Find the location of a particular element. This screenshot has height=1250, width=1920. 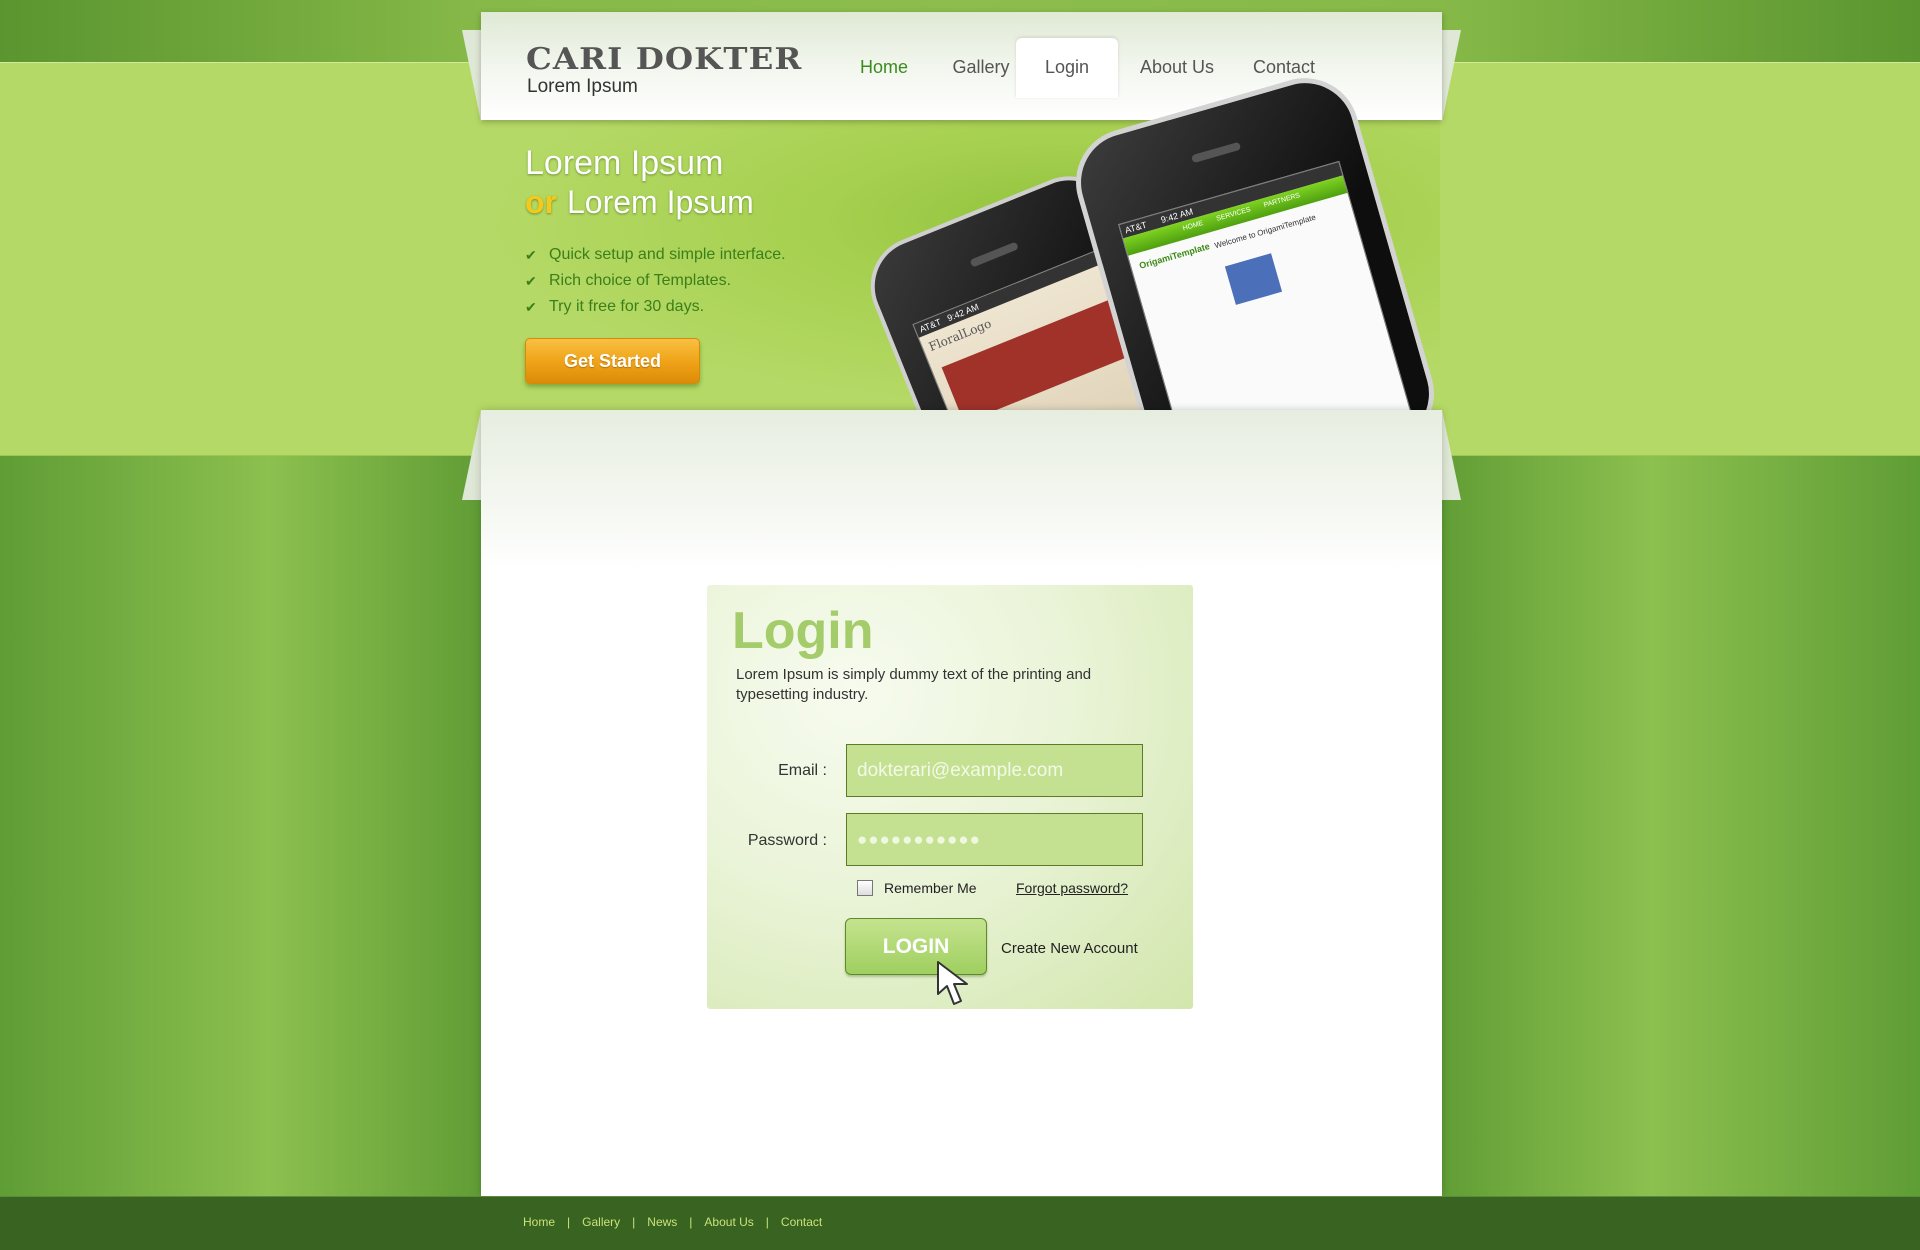

content-left-fold is located at coordinates (471, 455).